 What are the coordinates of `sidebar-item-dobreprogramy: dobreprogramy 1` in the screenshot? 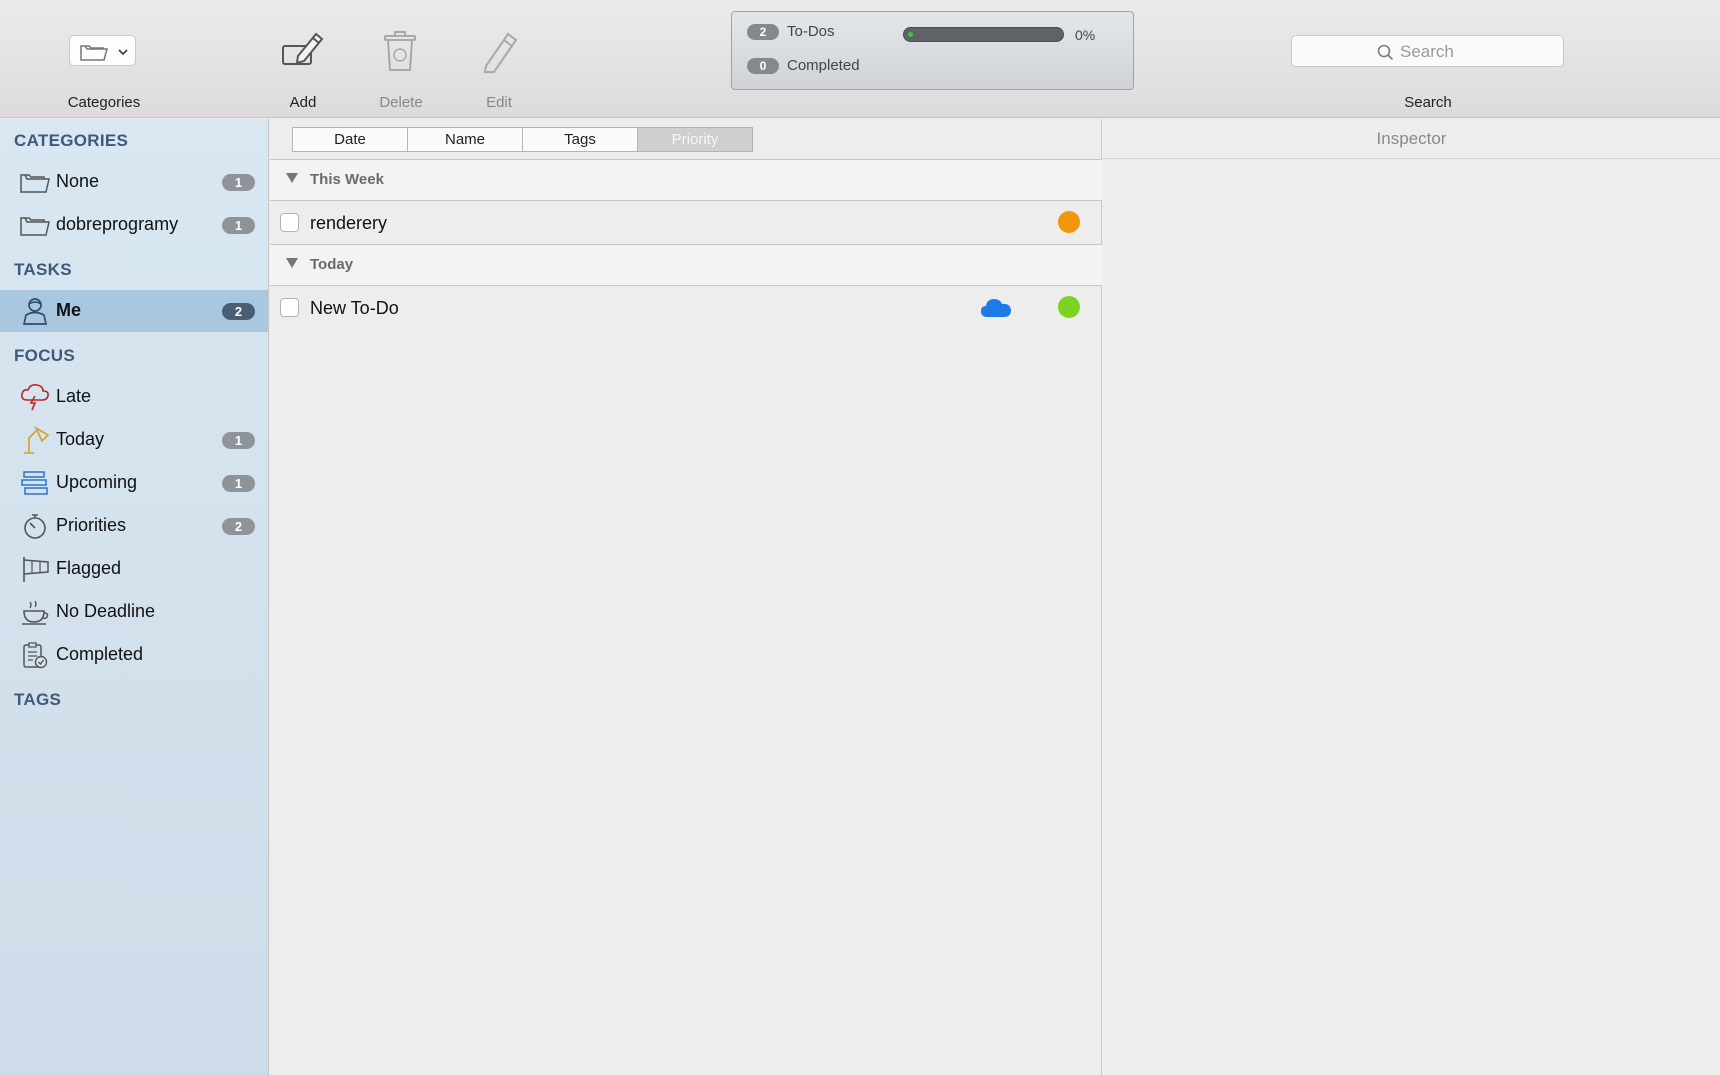 It's located at (134, 225).